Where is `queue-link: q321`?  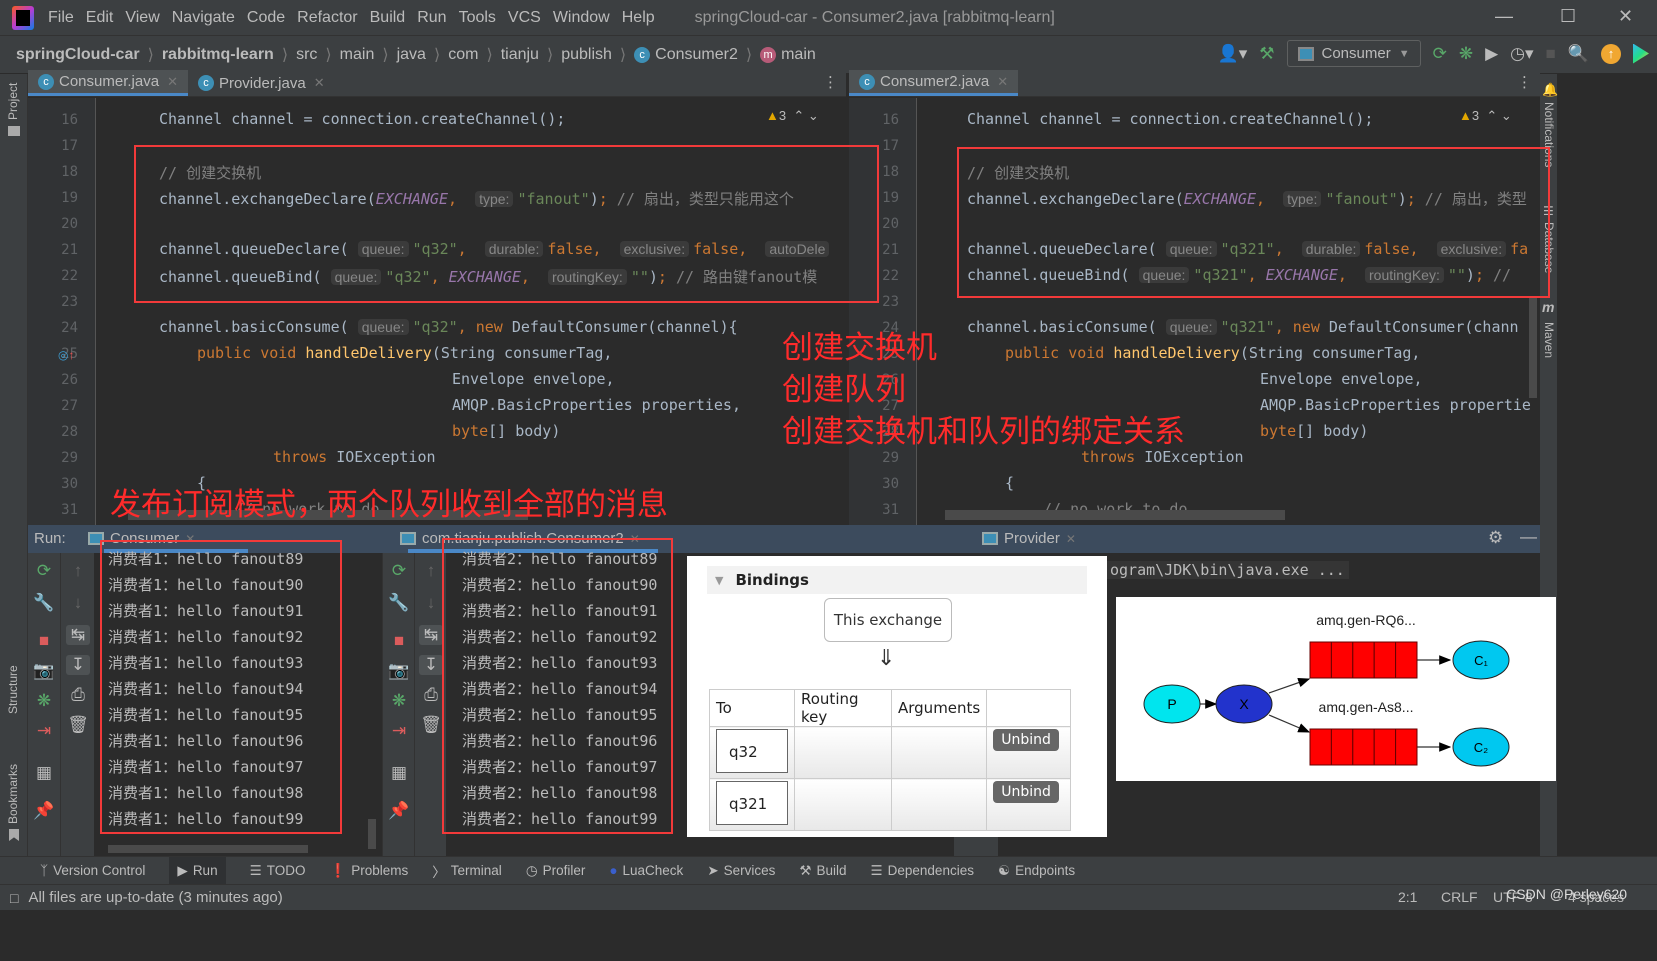 queue-link: q321 is located at coordinates (752, 803).